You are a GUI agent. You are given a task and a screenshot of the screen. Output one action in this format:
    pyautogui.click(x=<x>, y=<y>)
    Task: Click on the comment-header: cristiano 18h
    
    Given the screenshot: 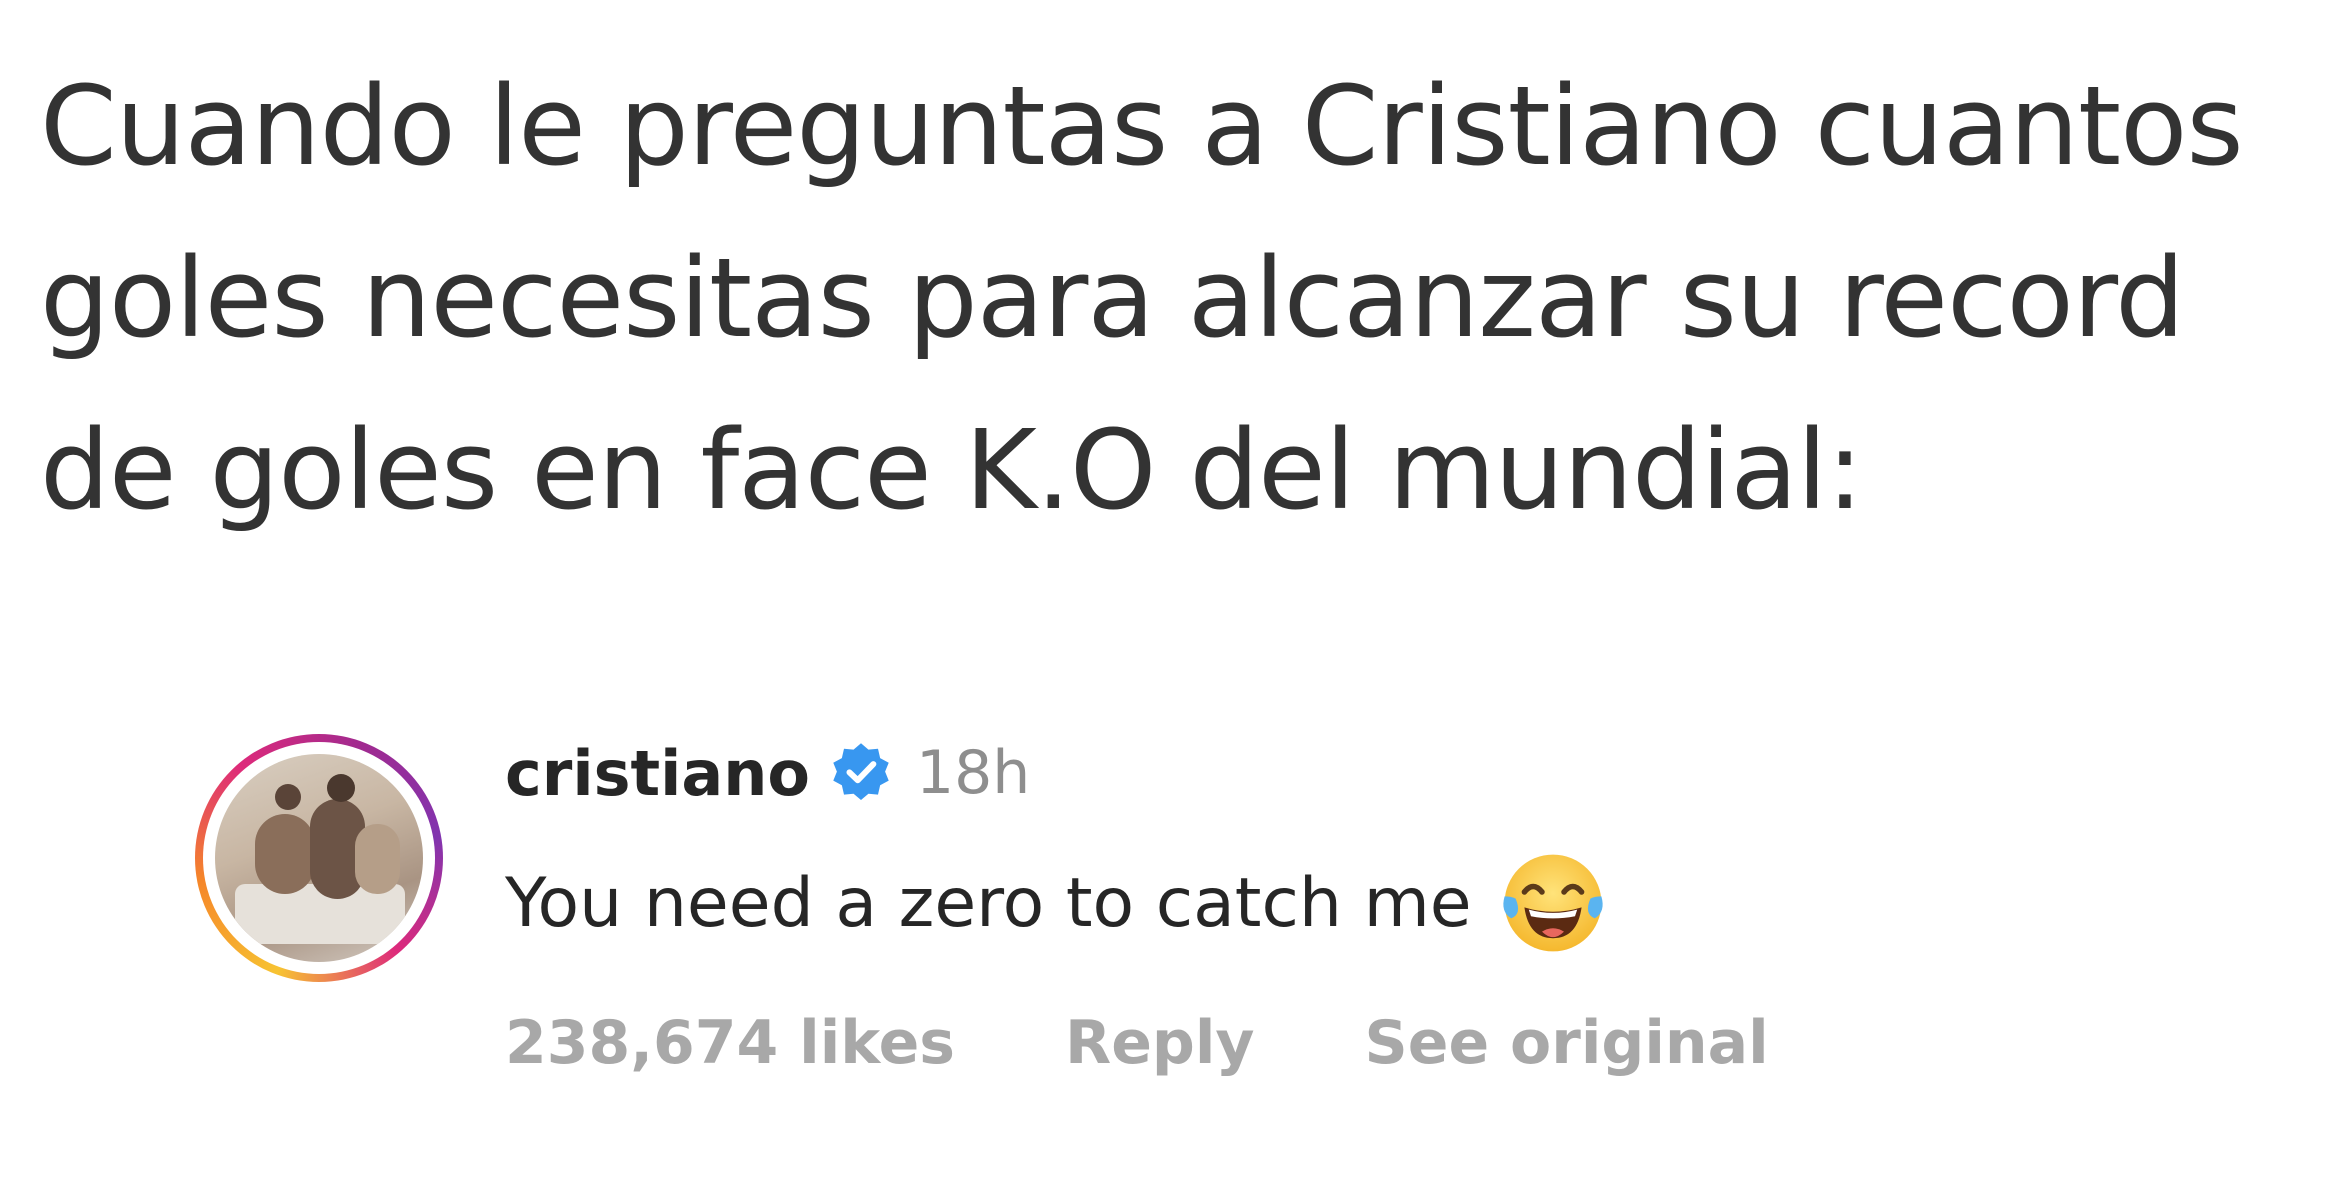 What is the action you would take?
    pyautogui.click(x=1255, y=773)
    